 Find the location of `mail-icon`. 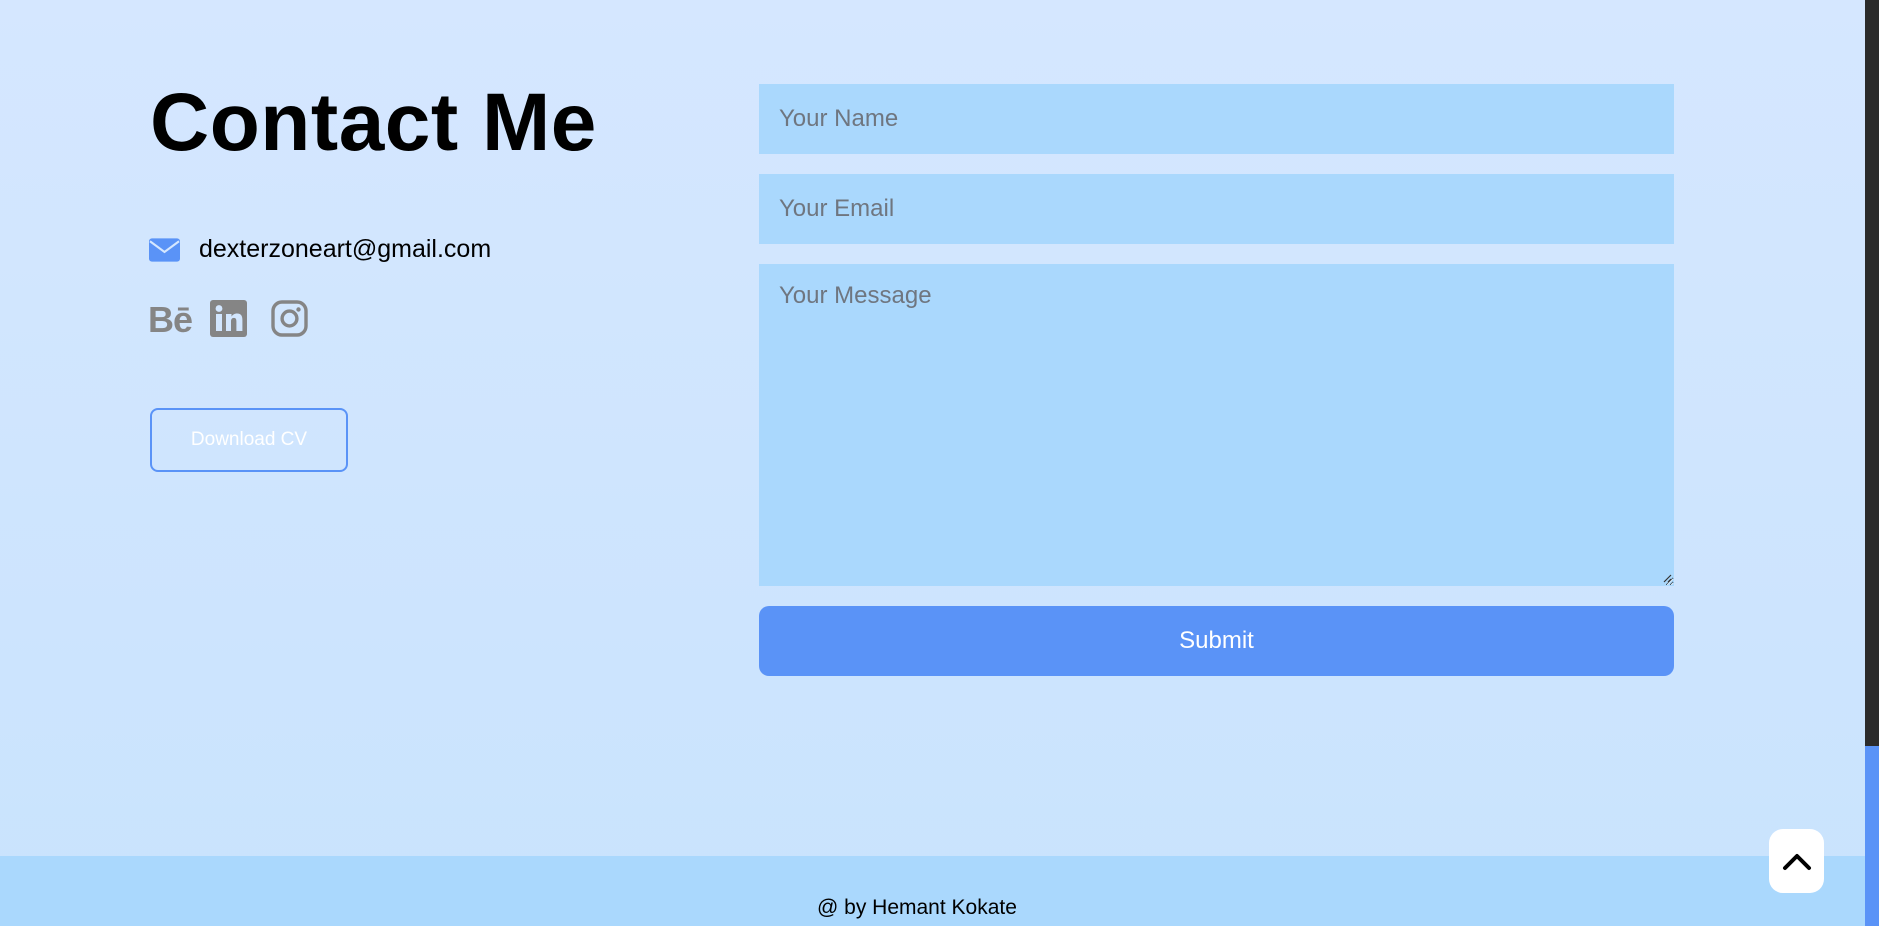

mail-icon is located at coordinates (164, 249).